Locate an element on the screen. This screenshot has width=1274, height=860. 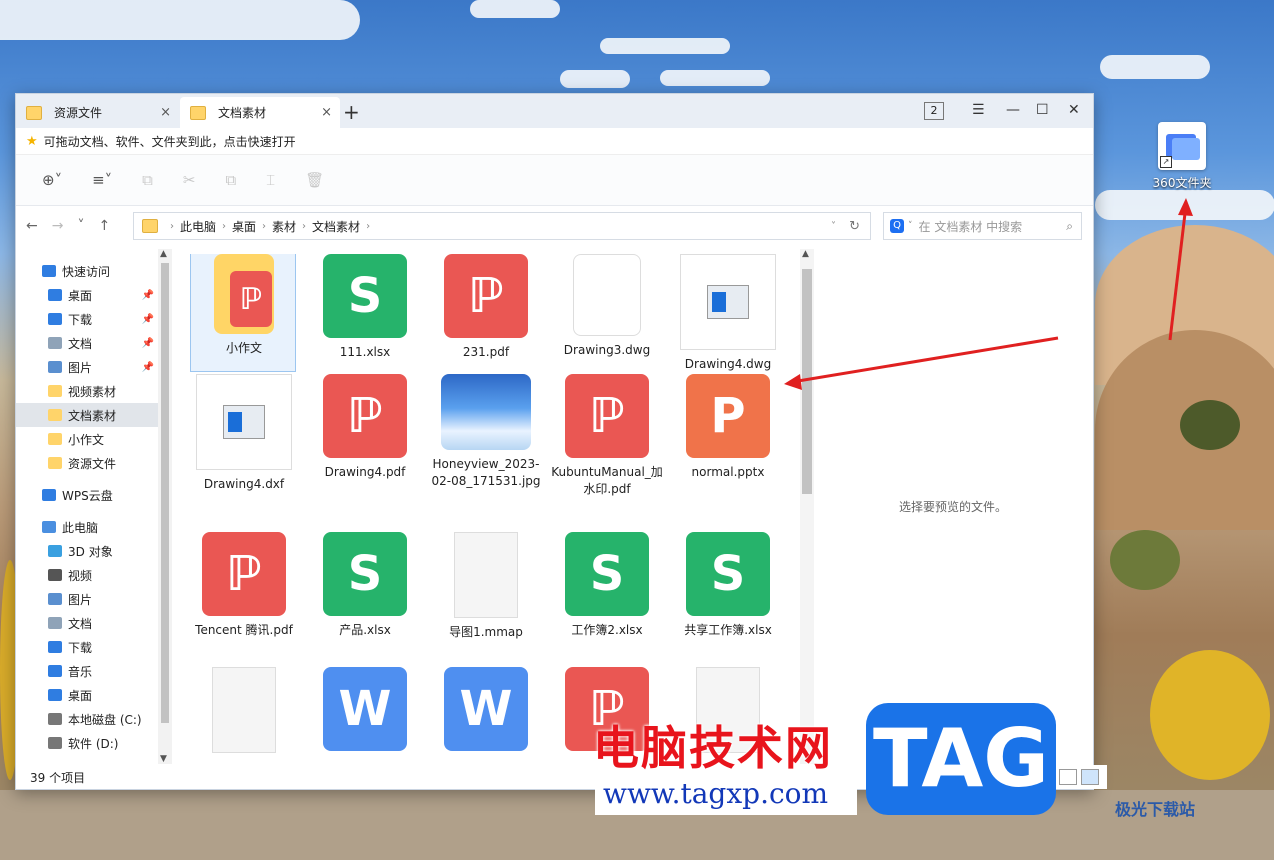
watermark-title: 电脑技术网 is located at coordinates (713, 748).